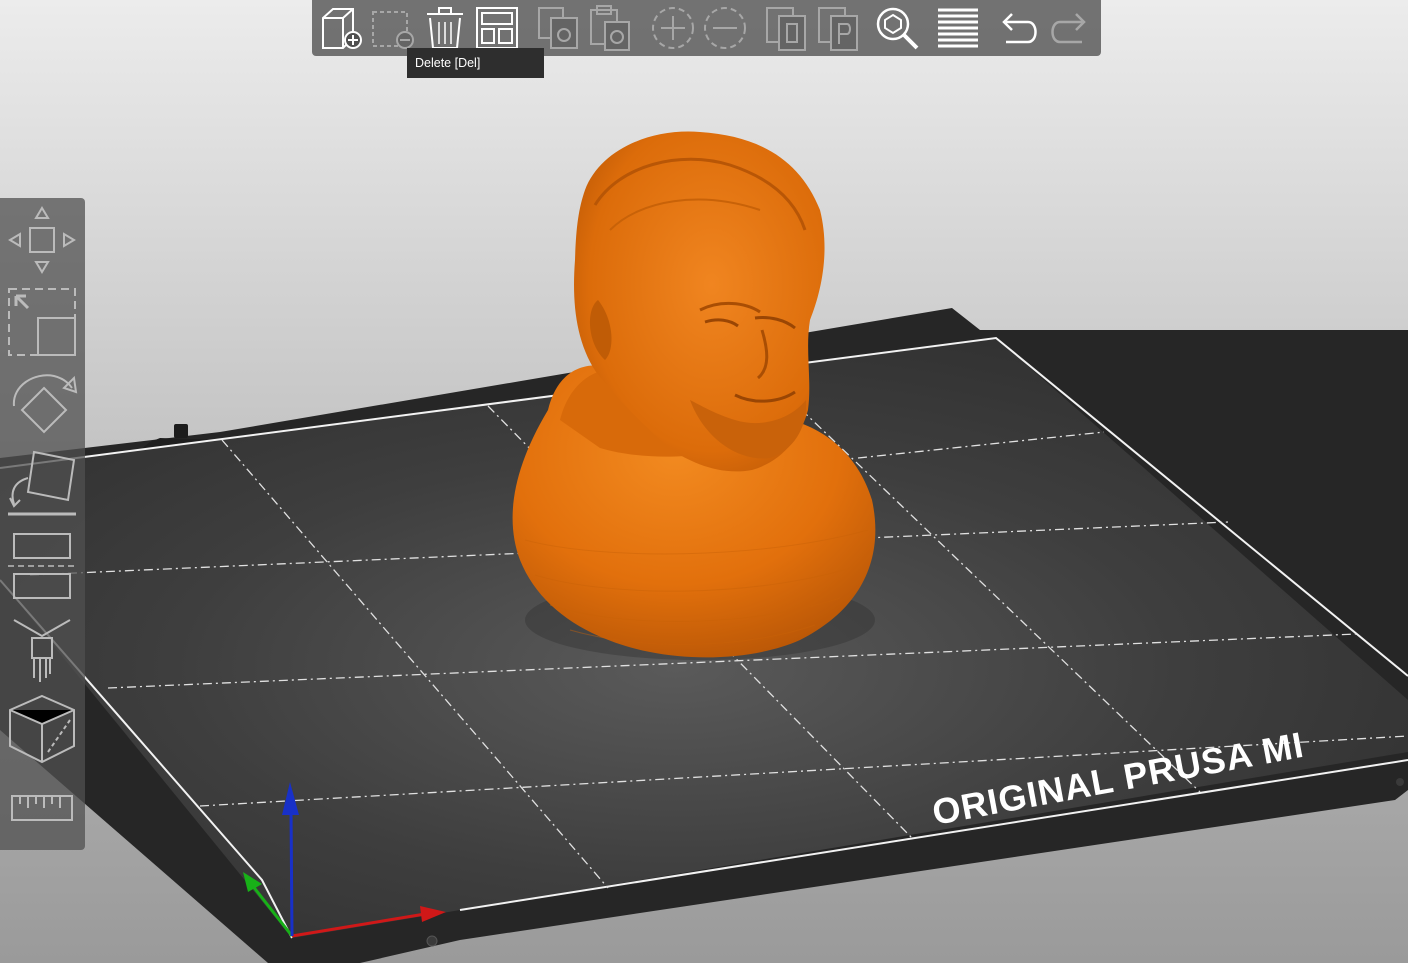 The height and width of the screenshot is (963, 1408). I want to click on remove-instance-button, so click(725, 28).